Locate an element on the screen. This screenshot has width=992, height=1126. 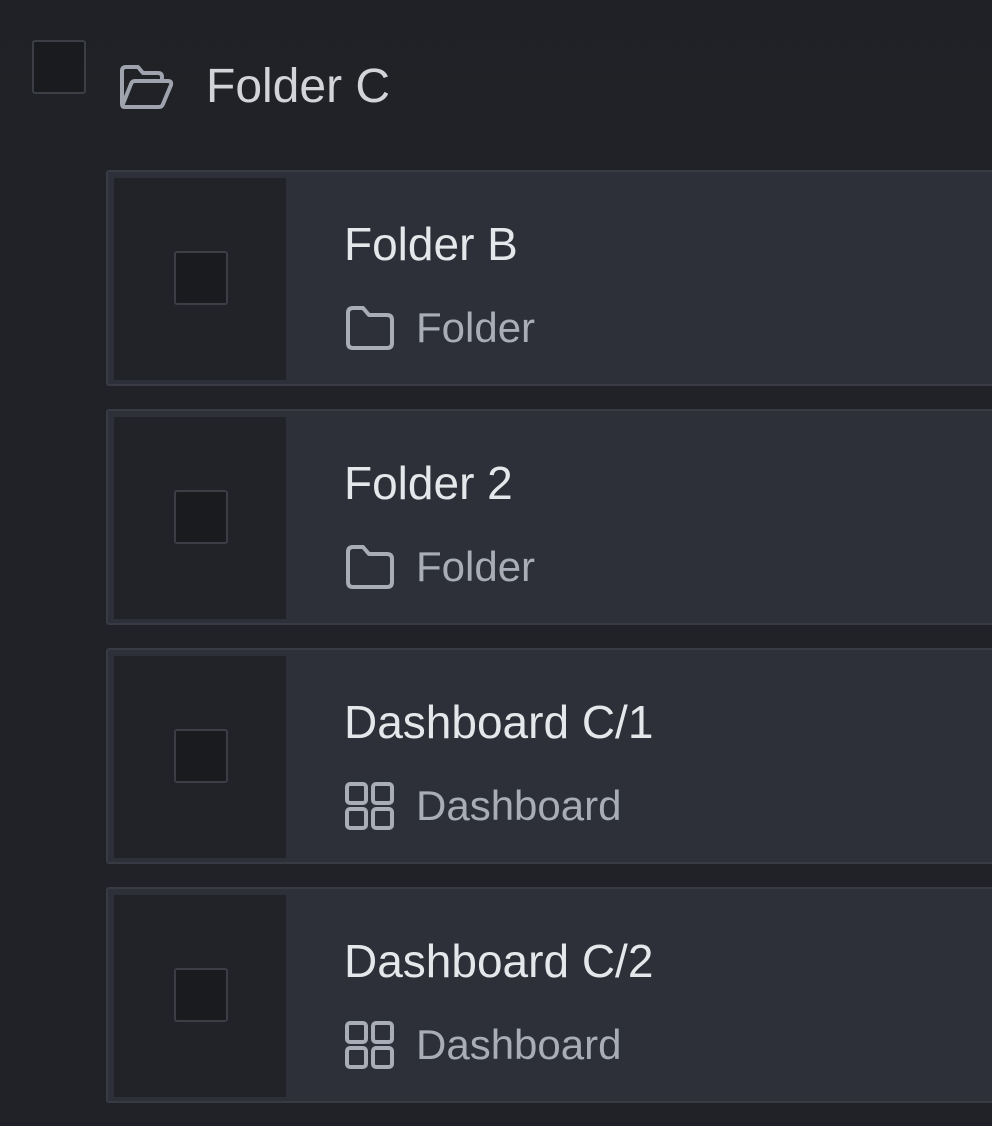
item-title: Dashboard C/2 is located at coordinates (498, 961).